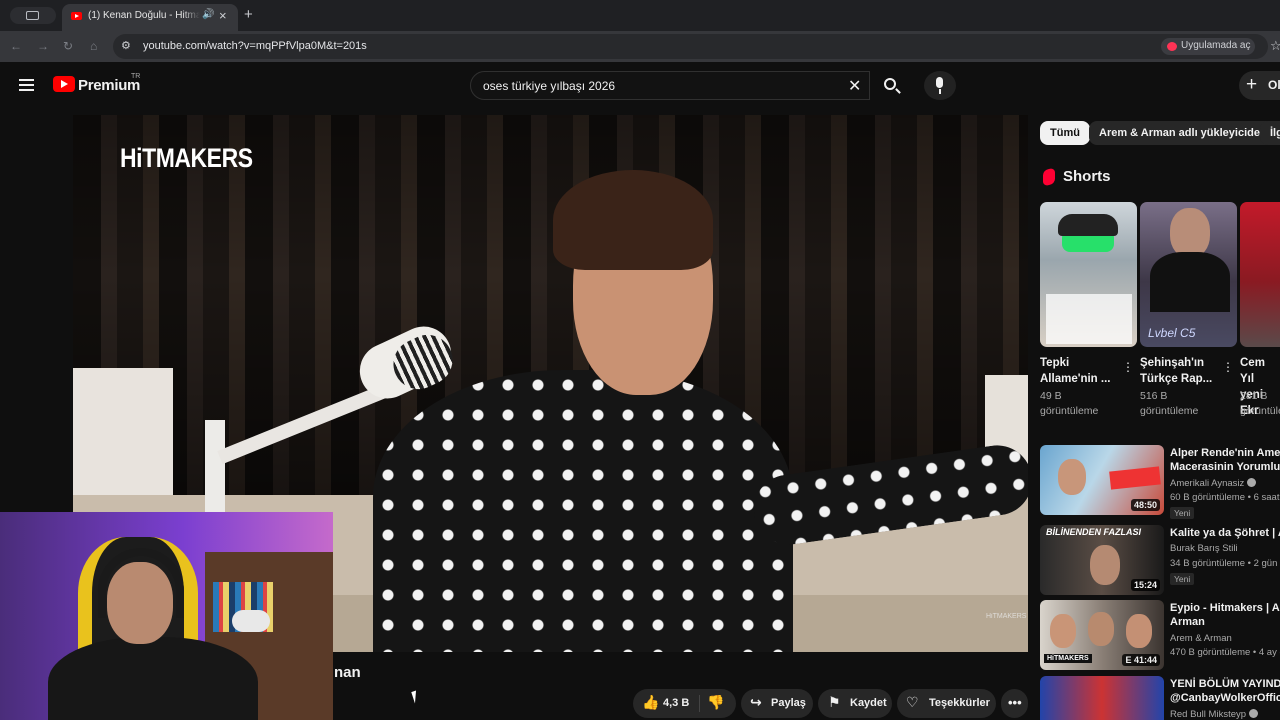 This screenshot has height=720, width=1280. I want to click on video-thumbnail, so click(1102, 698).